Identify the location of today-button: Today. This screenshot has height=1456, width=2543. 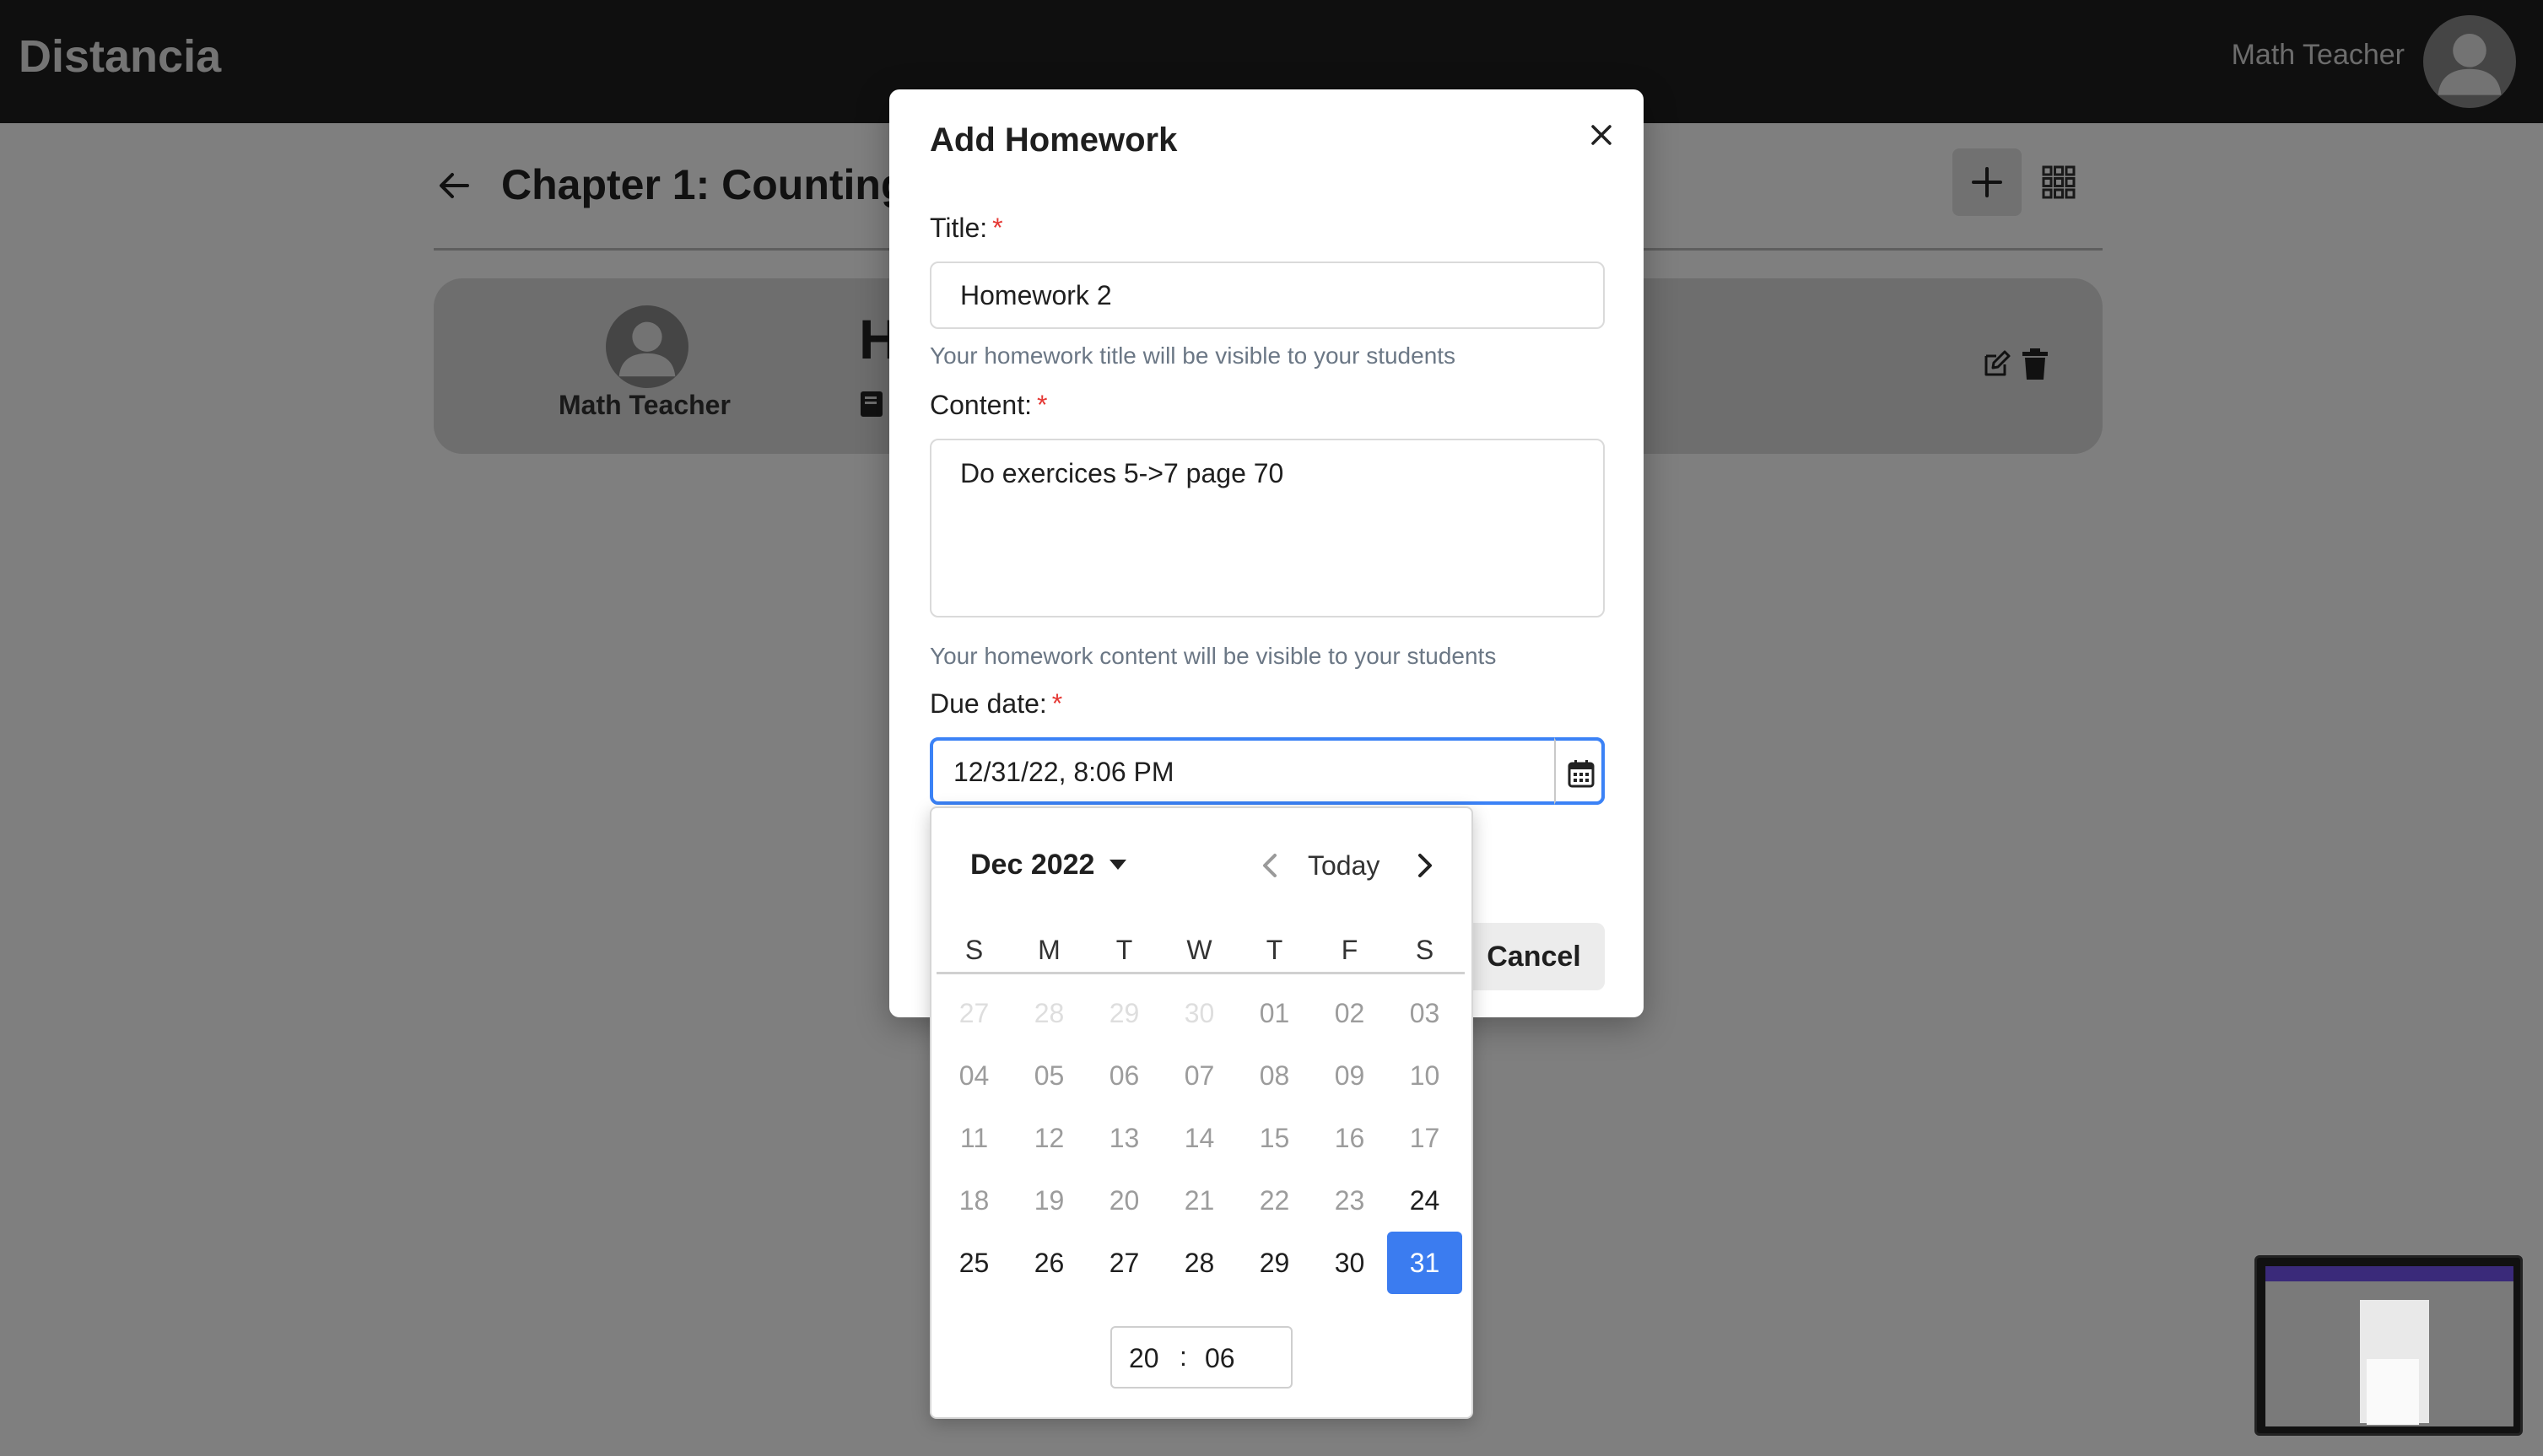
(1343, 866).